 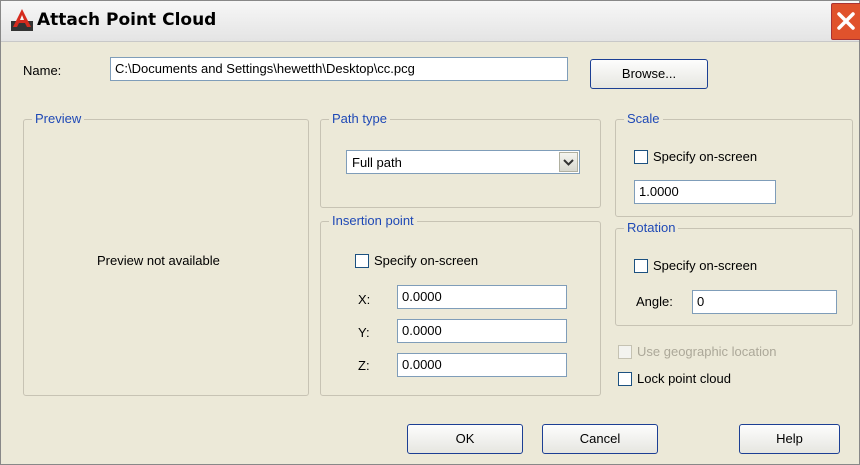 What do you see at coordinates (482, 331) in the screenshot?
I see `y-field: 0.0000` at bounding box center [482, 331].